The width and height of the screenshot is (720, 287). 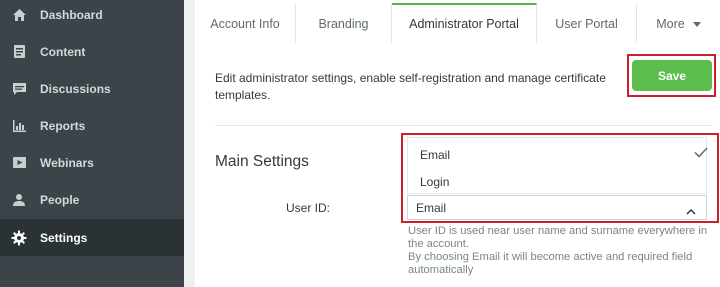 I want to click on user-id-dropdown-highlight: Email Login Email, so click(x=560, y=178).